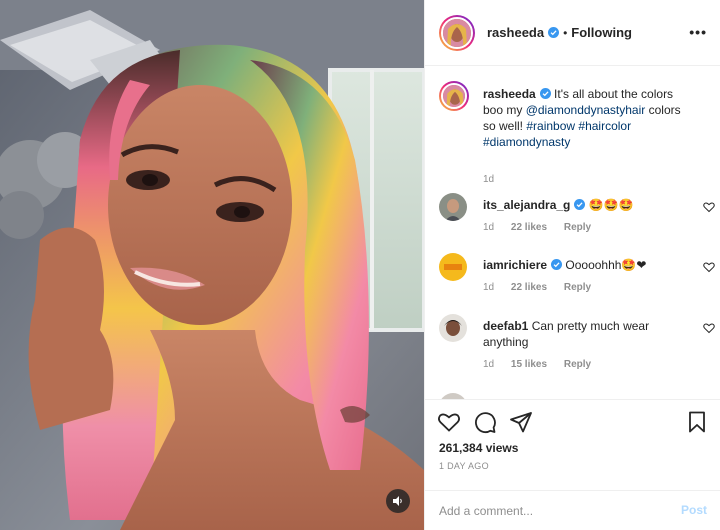  I want to click on avatar-image, so click(457, 32).